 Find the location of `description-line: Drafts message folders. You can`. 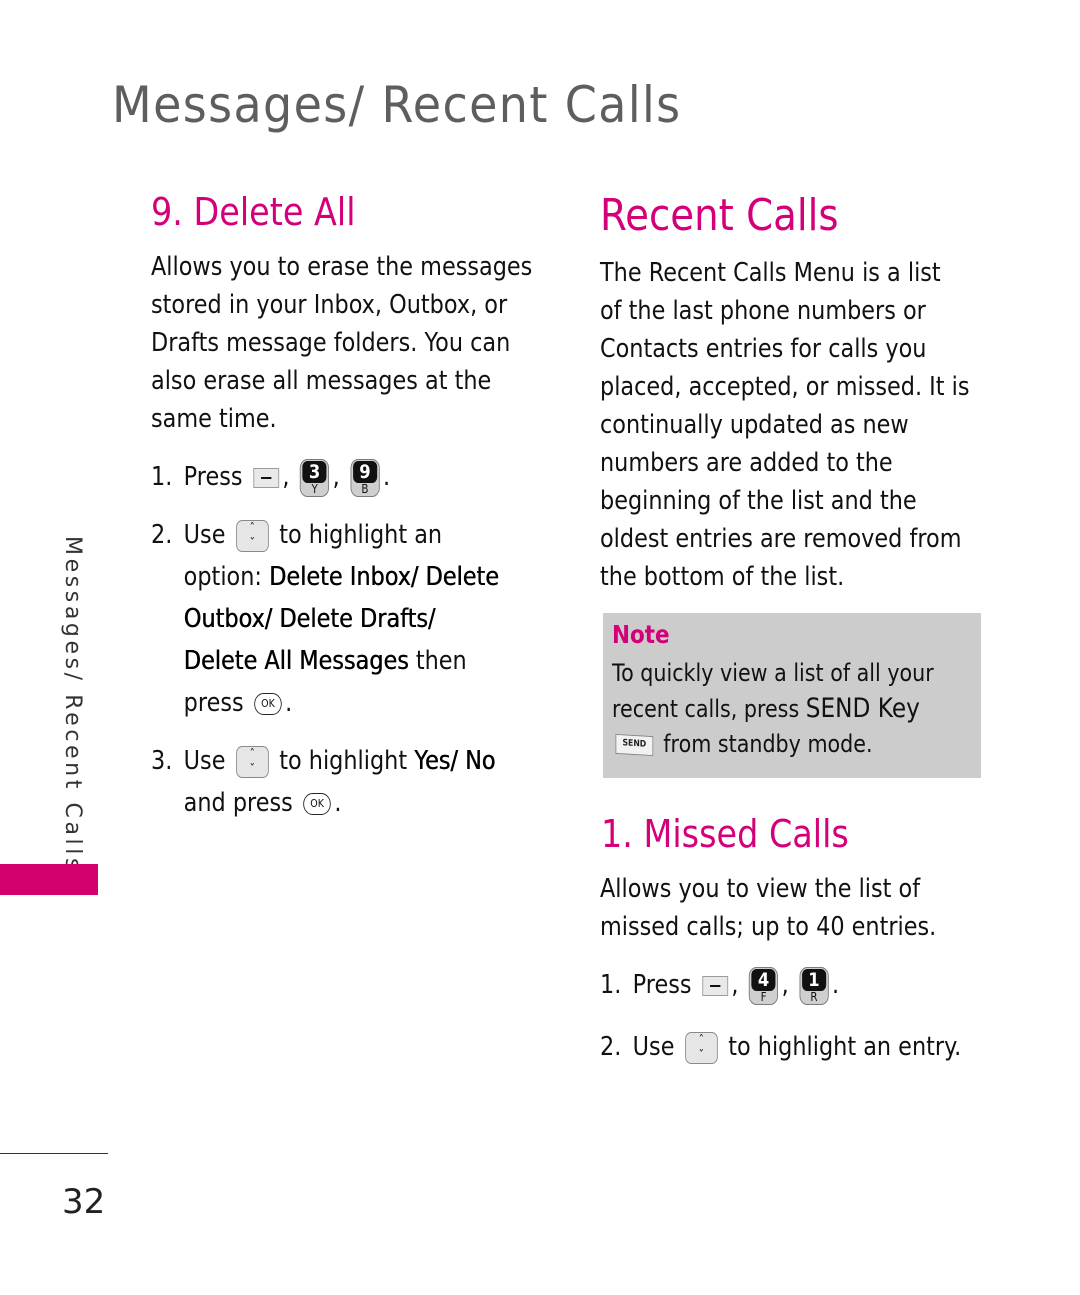

description-line: Drafts message folders. You can is located at coordinates (331, 343).